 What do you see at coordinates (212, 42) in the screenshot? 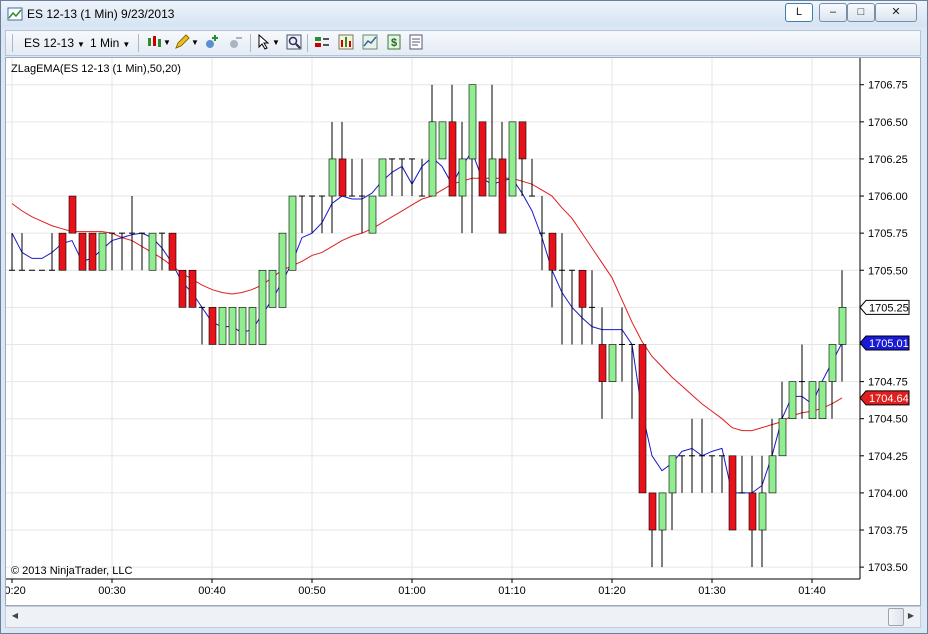
I see `add-indicator-icon` at bounding box center [212, 42].